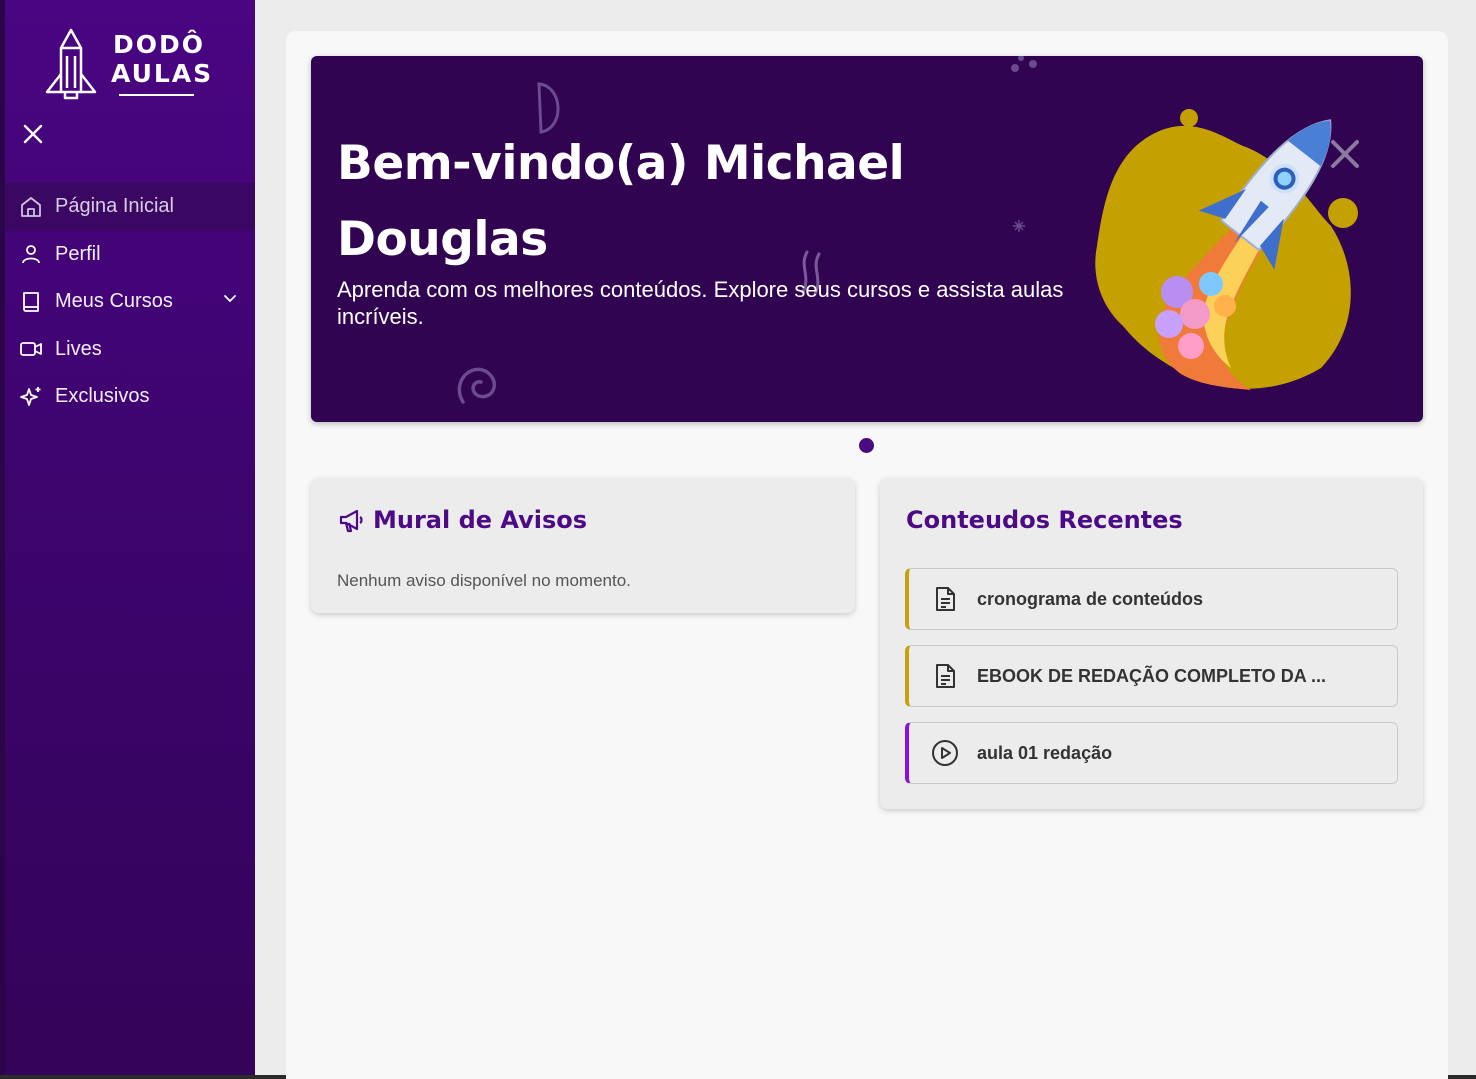 Image resolution: width=1476 pixels, height=1079 pixels. Describe the element at coordinates (31, 397) in the screenshot. I see `sparkles-icon` at that location.